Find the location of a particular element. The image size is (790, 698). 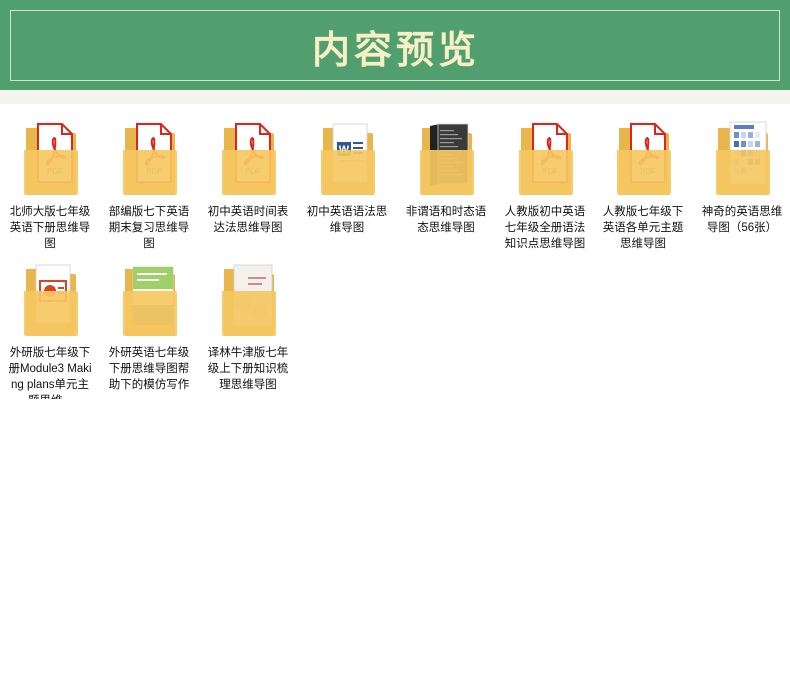

file-name: 初中英语语法思维导图 is located at coordinates (347, 220).